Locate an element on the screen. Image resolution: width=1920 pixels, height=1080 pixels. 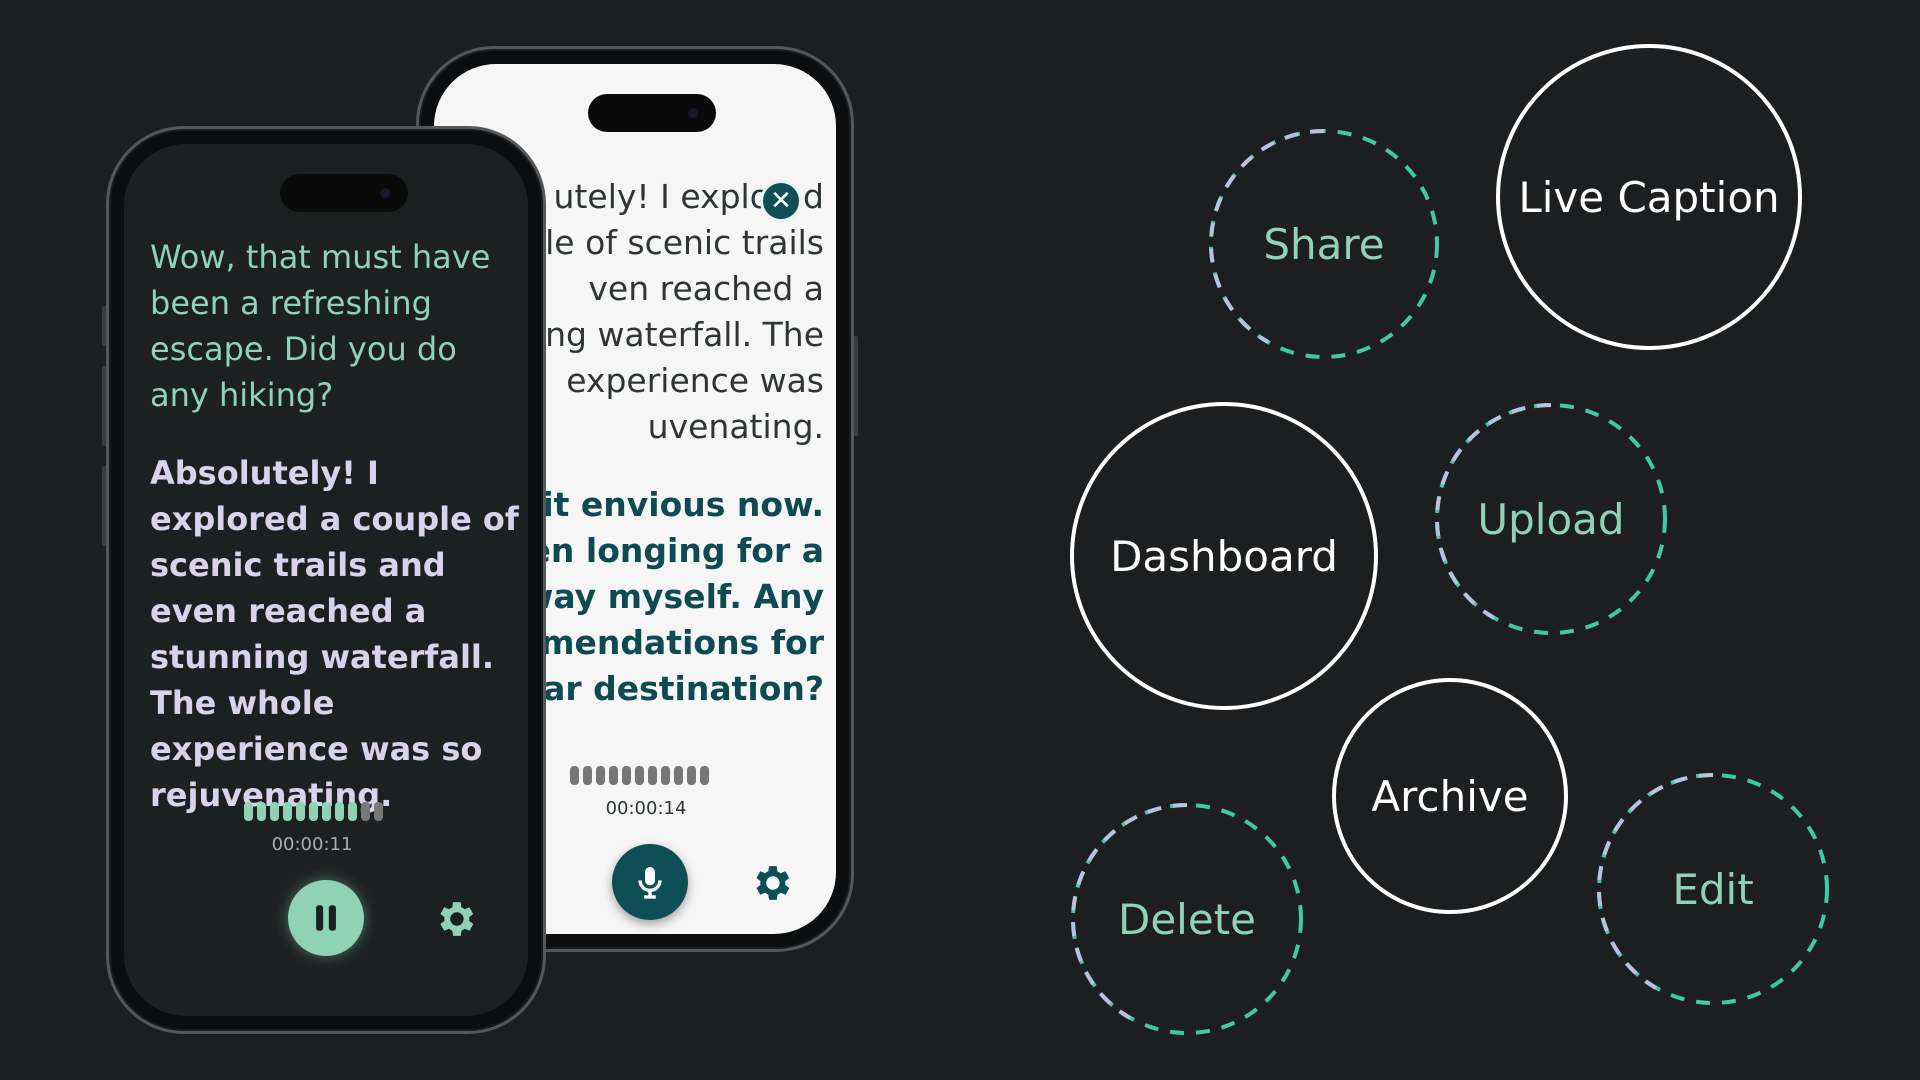
live-caption-button: Live Caption is located at coordinates (1649, 197).